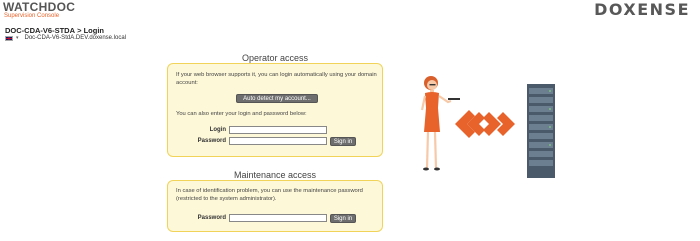 This screenshot has width=700, height=241. Describe the element at coordinates (343, 141) in the screenshot. I see `sign-in-button: Sign in` at that location.